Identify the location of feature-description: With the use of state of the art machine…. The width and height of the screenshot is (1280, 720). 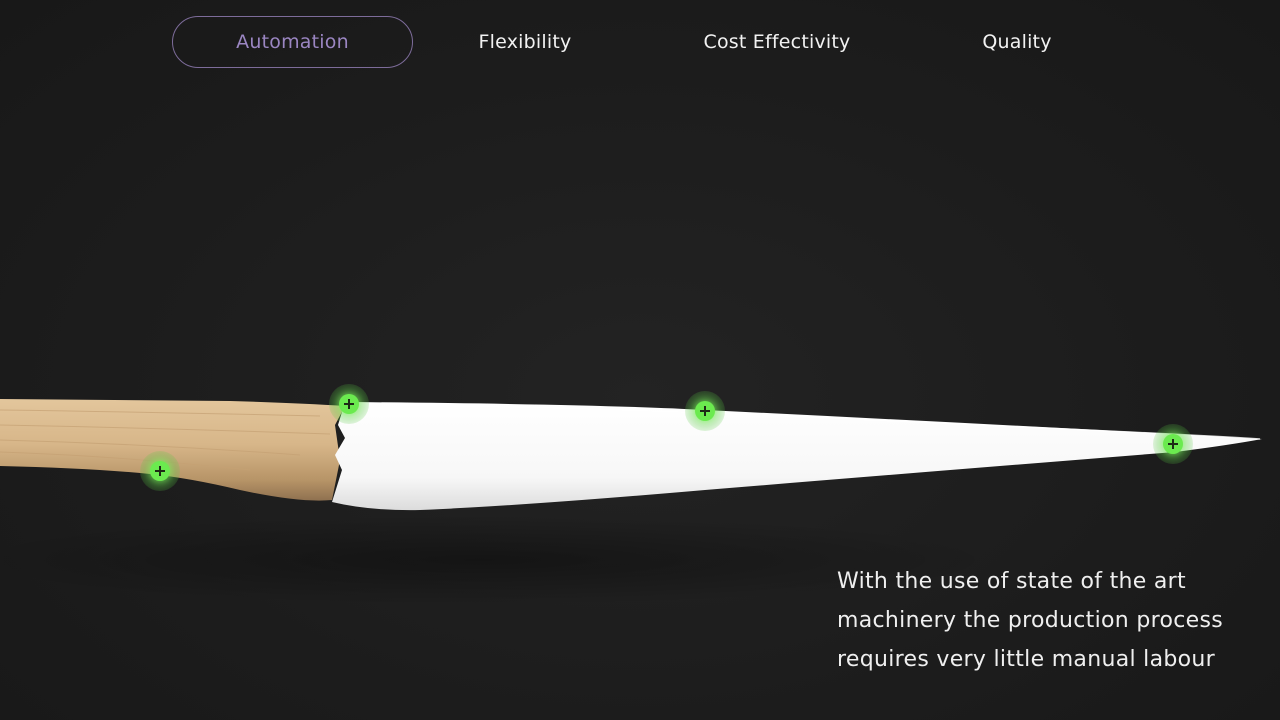
(1030, 620).